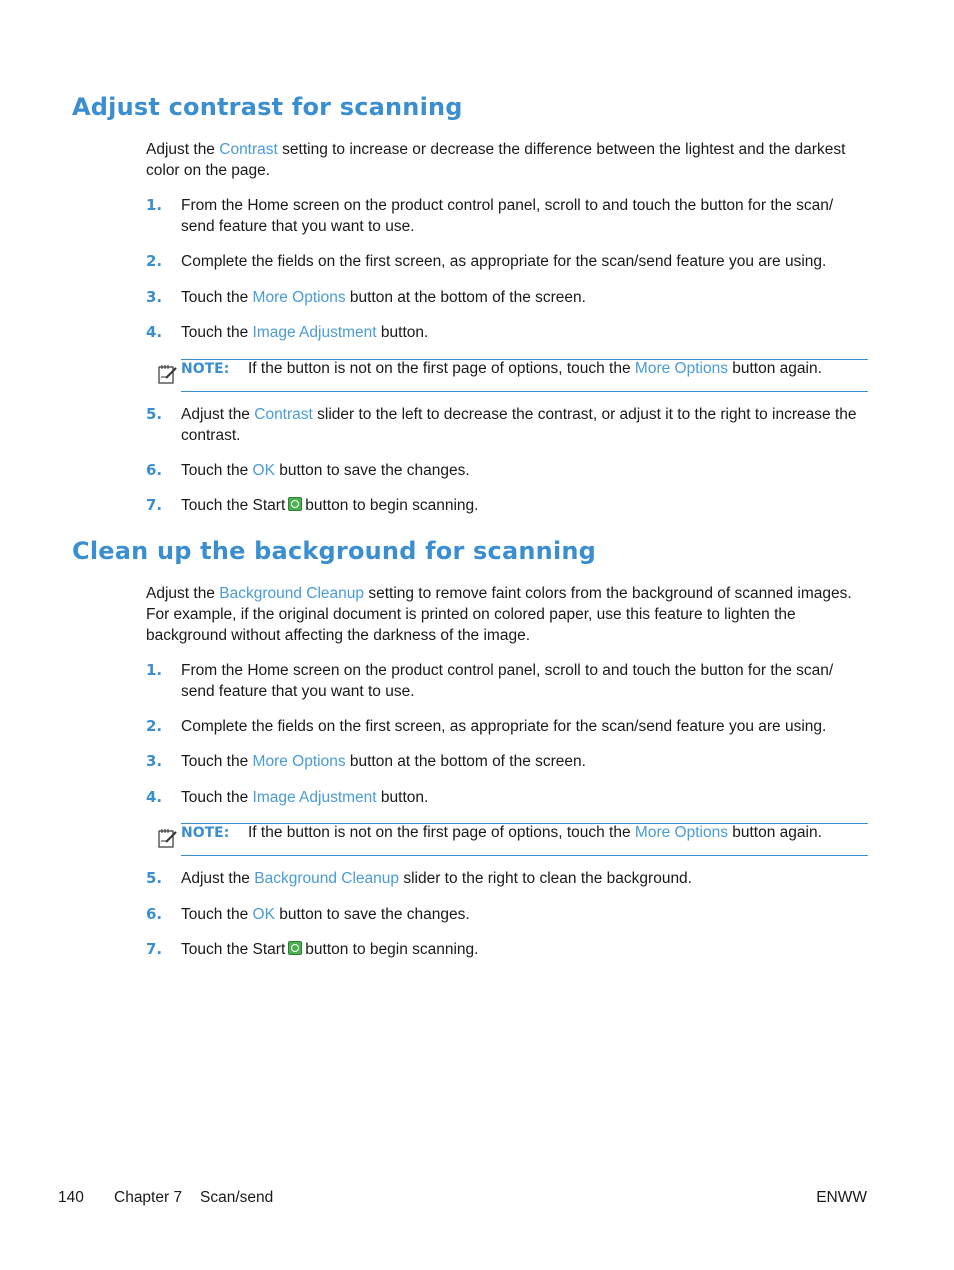 The width and height of the screenshot is (954, 1270). I want to click on chapter-label: Chapter 7, so click(148, 1197).